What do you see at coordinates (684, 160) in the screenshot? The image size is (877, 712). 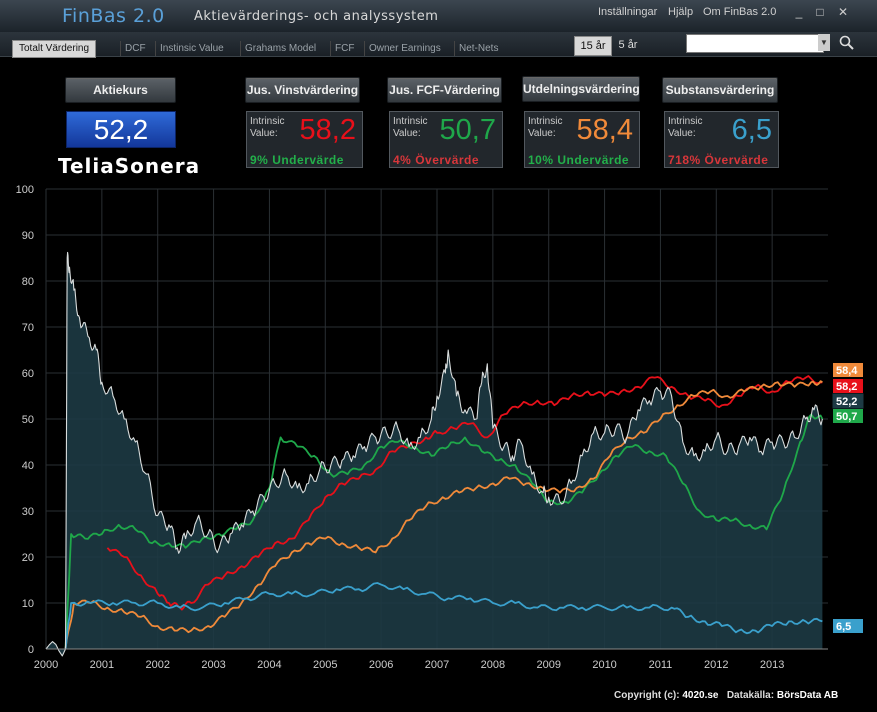 I see `substans-verdict-pct: 718%` at bounding box center [684, 160].